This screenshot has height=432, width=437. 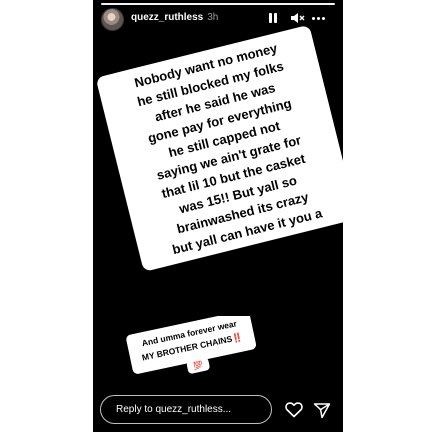 What do you see at coordinates (198, 365) in the screenshot?
I see `hundred-emoji: 💯` at bounding box center [198, 365].